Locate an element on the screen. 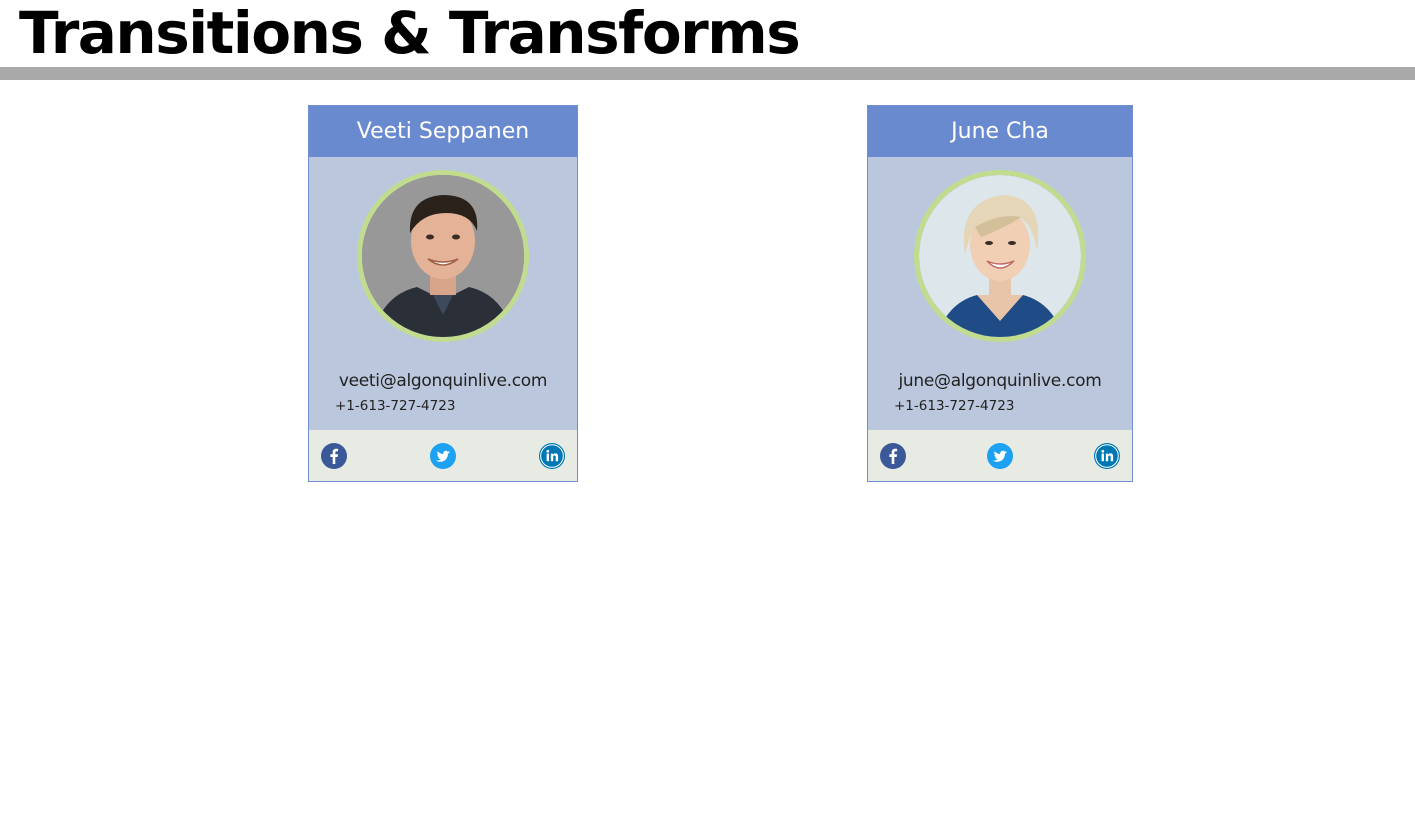 The width and height of the screenshot is (1415, 817). title-divider is located at coordinates (707, 73).